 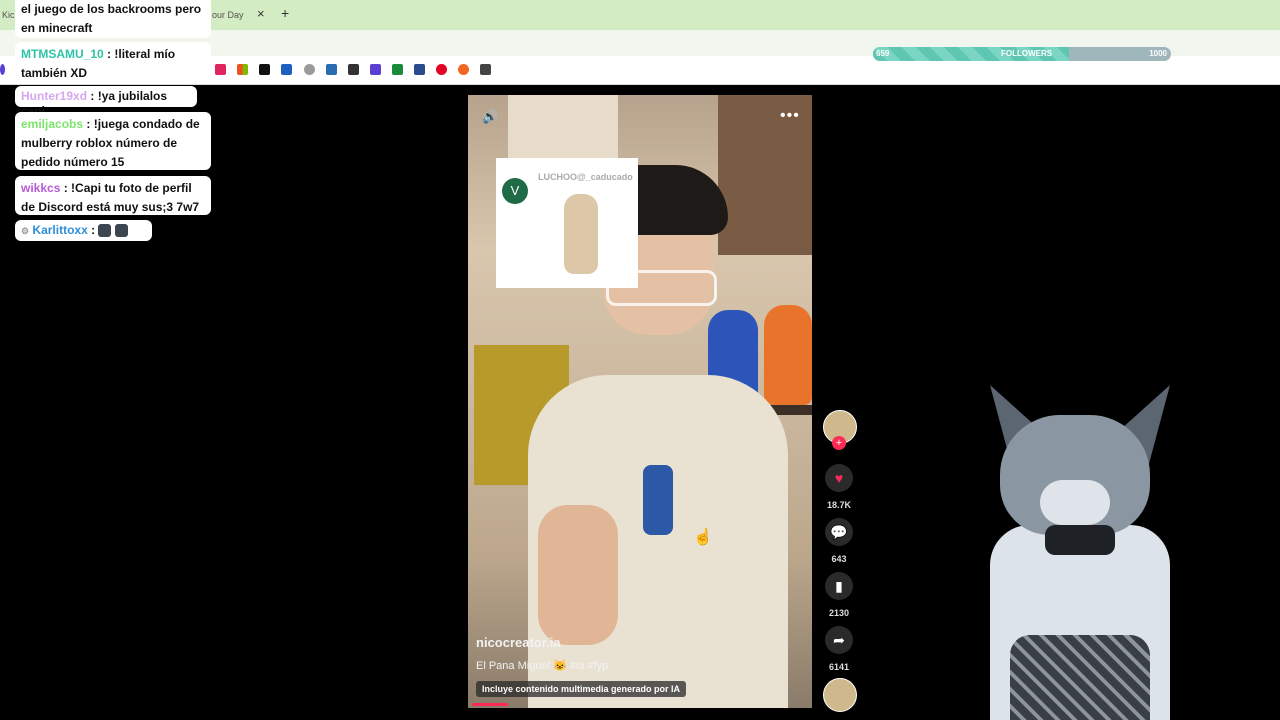 I want to click on volume-icon: 🔊, so click(x=490, y=117).